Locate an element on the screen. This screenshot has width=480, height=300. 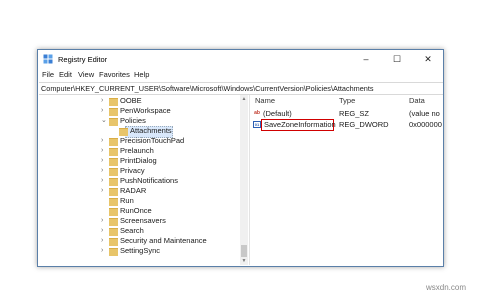
tree-item: › SettingSync is located at coordinates (144, 251).